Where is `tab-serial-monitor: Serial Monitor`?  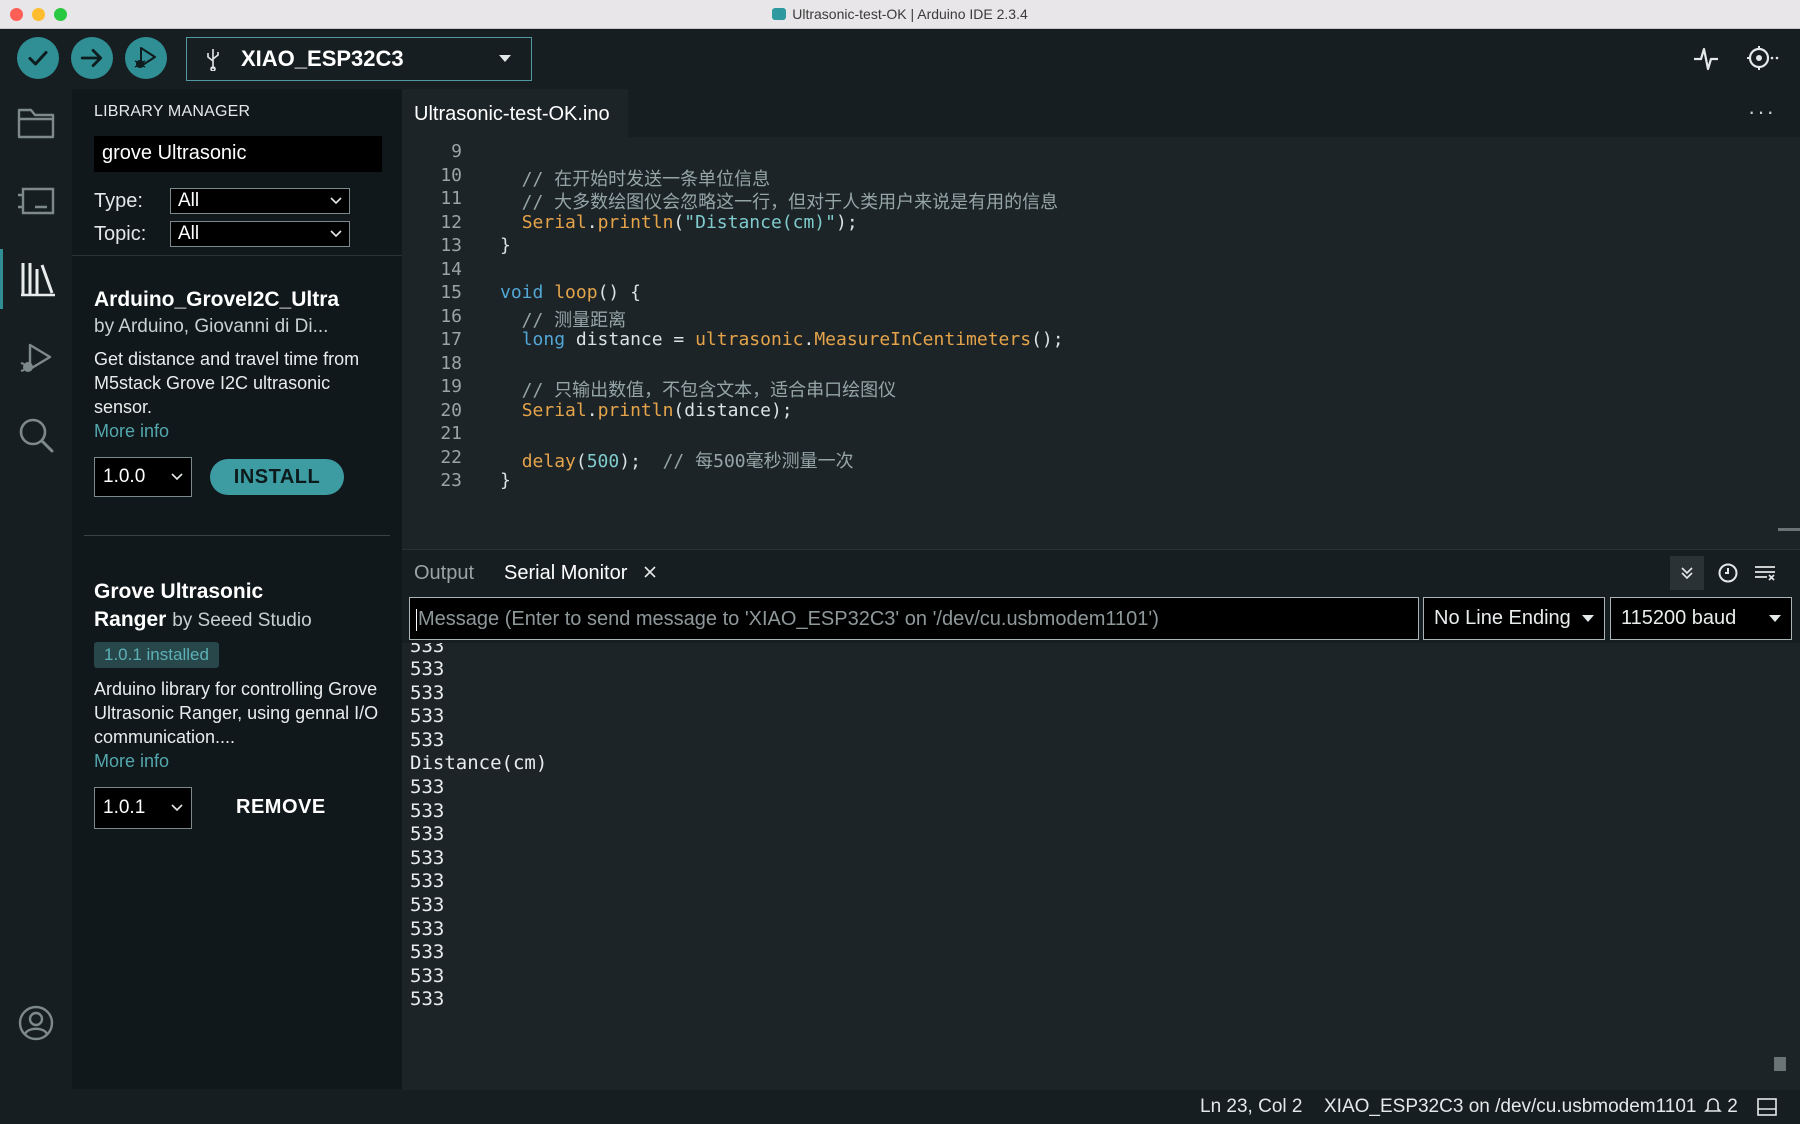
tab-serial-monitor: Serial Monitor is located at coordinates (580, 573).